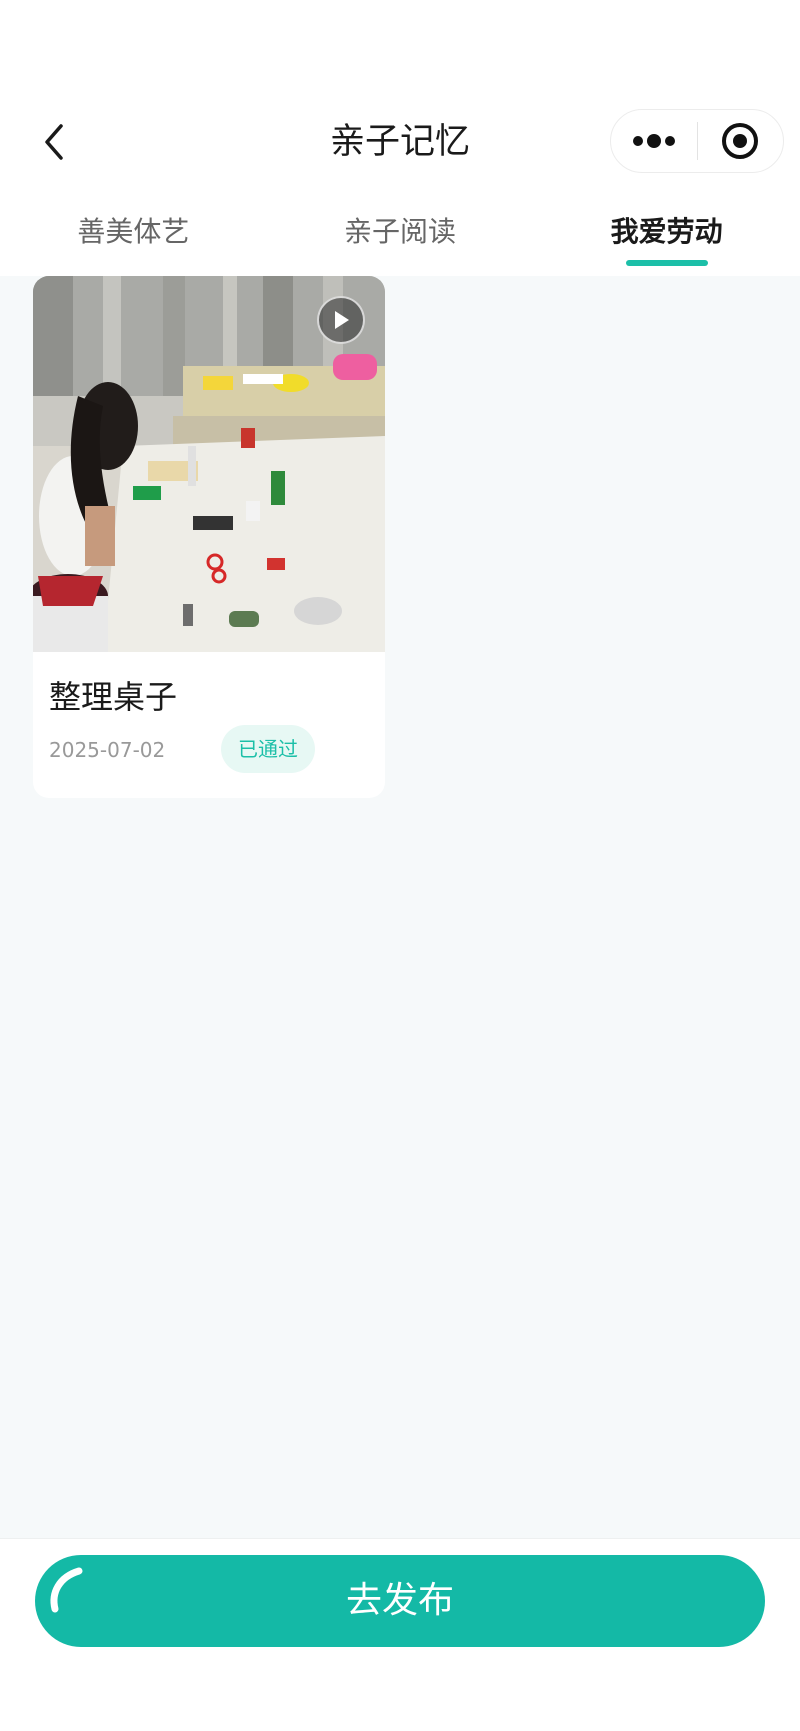  I want to click on more-dots-icon, so click(653, 141).